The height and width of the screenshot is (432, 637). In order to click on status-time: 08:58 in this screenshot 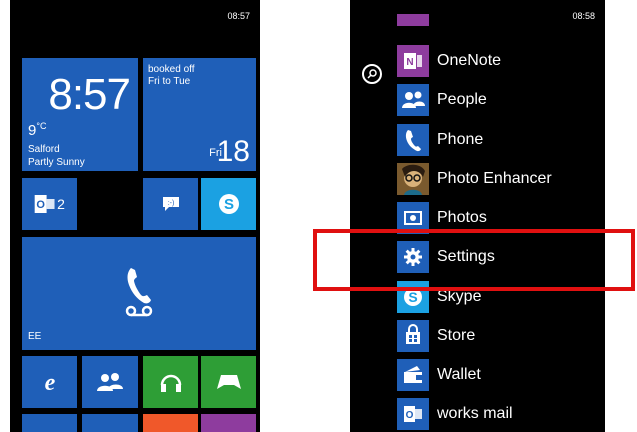, I will do `click(583, 16)`.